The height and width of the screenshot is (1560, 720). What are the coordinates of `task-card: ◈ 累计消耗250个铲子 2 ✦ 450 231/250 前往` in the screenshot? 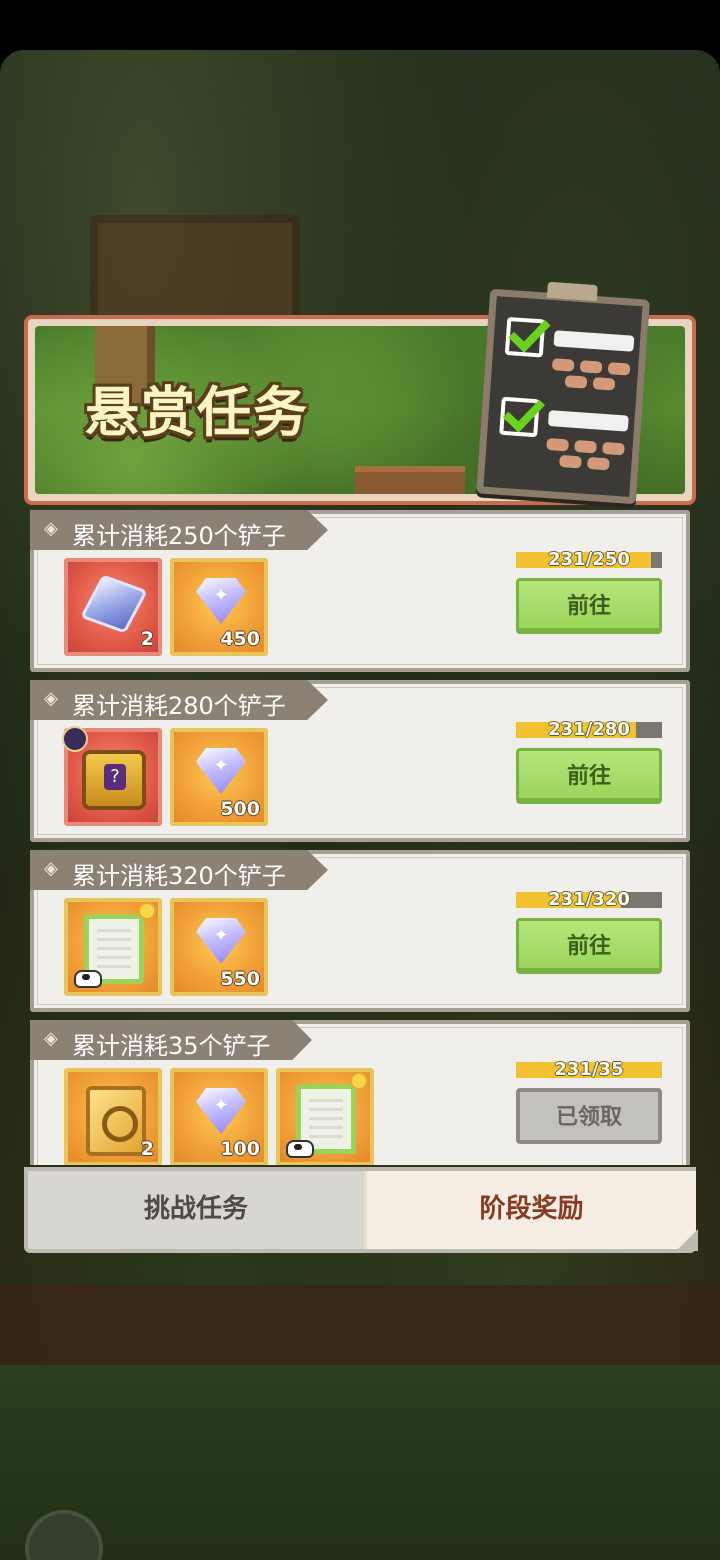 It's located at (360, 591).